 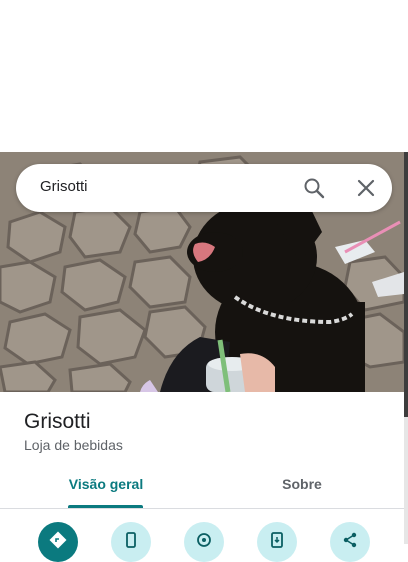 What do you see at coordinates (64, 186) in the screenshot?
I see `search-input: Grisotti` at bounding box center [64, 186].